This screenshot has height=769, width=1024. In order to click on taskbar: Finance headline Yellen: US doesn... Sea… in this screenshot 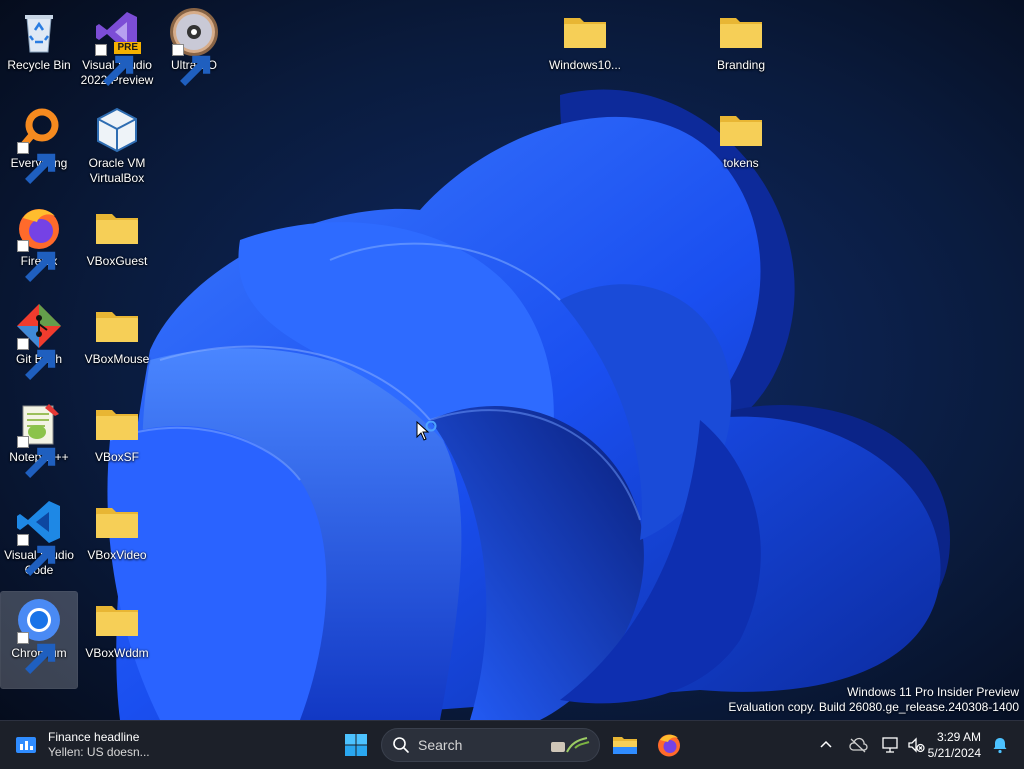, I will do `click(512, 744)`.